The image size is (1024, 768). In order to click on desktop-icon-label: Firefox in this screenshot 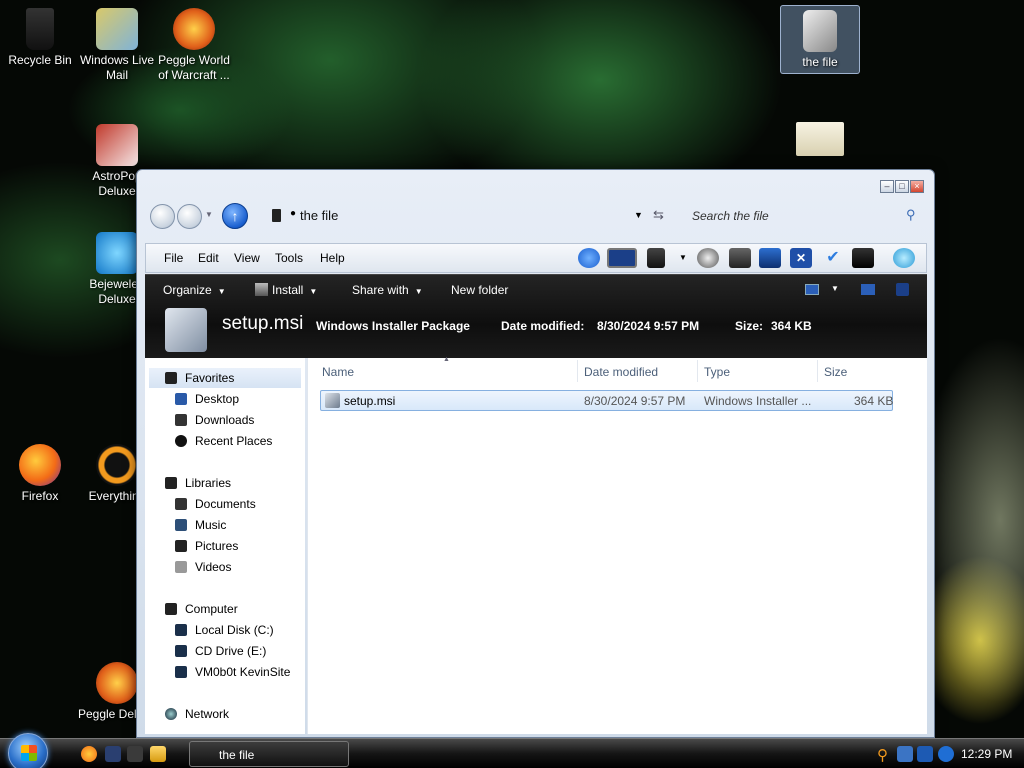, I will do `click(40, 496)`.